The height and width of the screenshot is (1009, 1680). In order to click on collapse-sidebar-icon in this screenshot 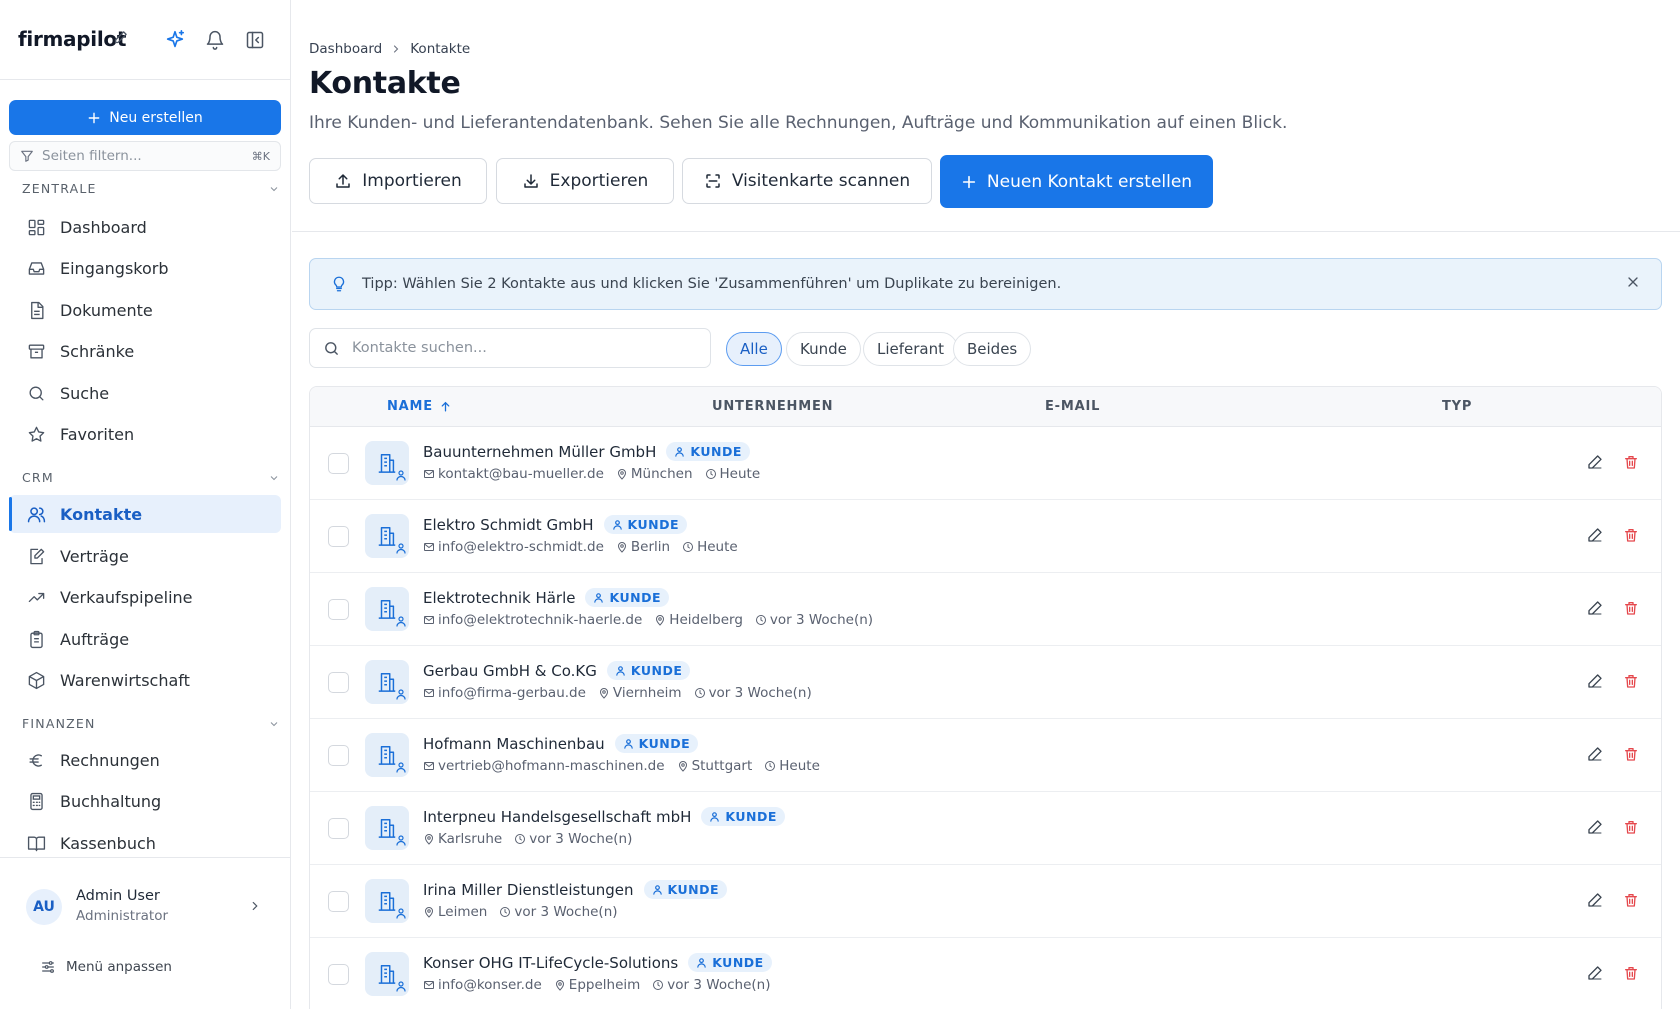, I will do `click(255, 40)`.